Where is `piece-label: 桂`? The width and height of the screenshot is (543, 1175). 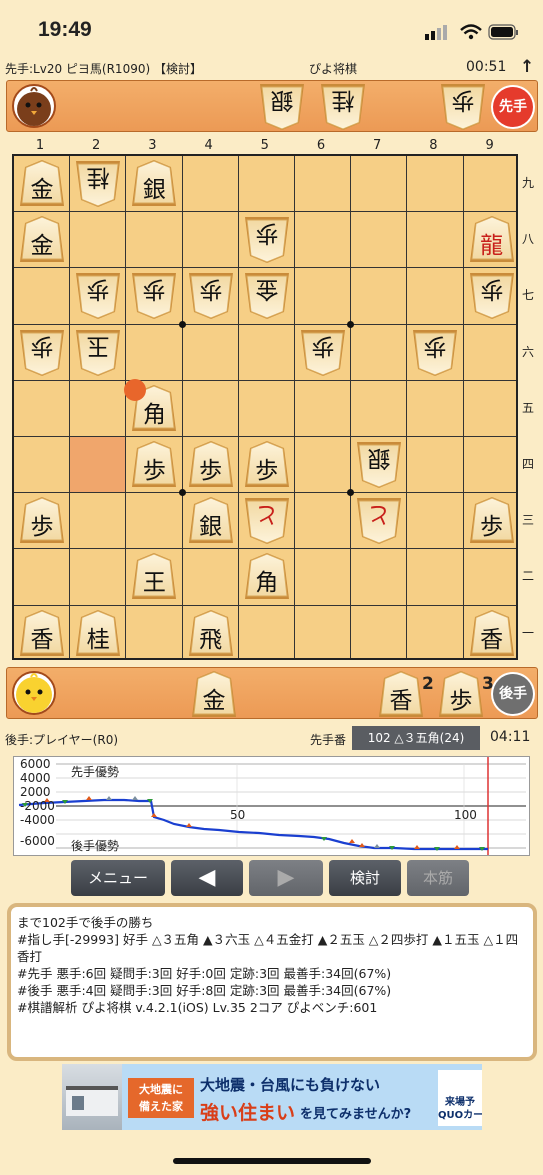
piece-label: 桂 is located at coordinates (98, 177).